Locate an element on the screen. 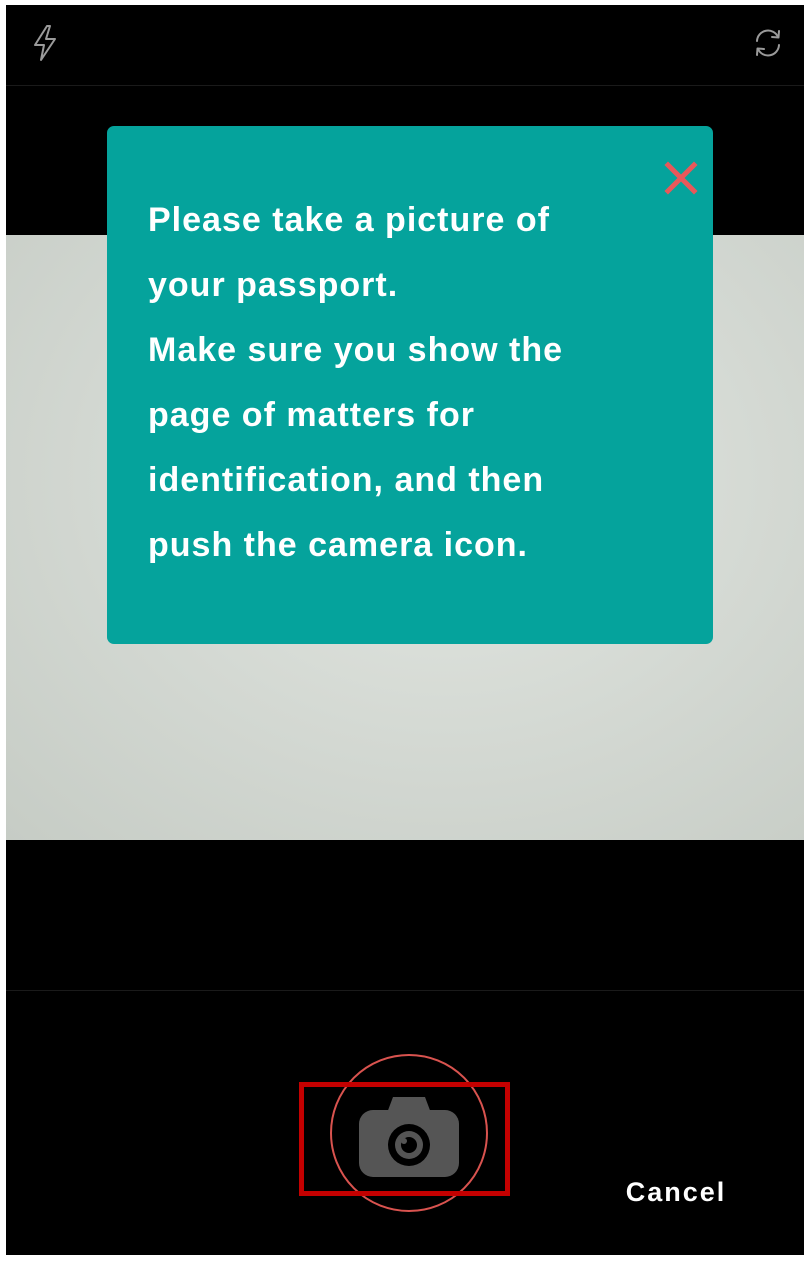  instruction-line: page of matters for is located at coordinates (311, 415).